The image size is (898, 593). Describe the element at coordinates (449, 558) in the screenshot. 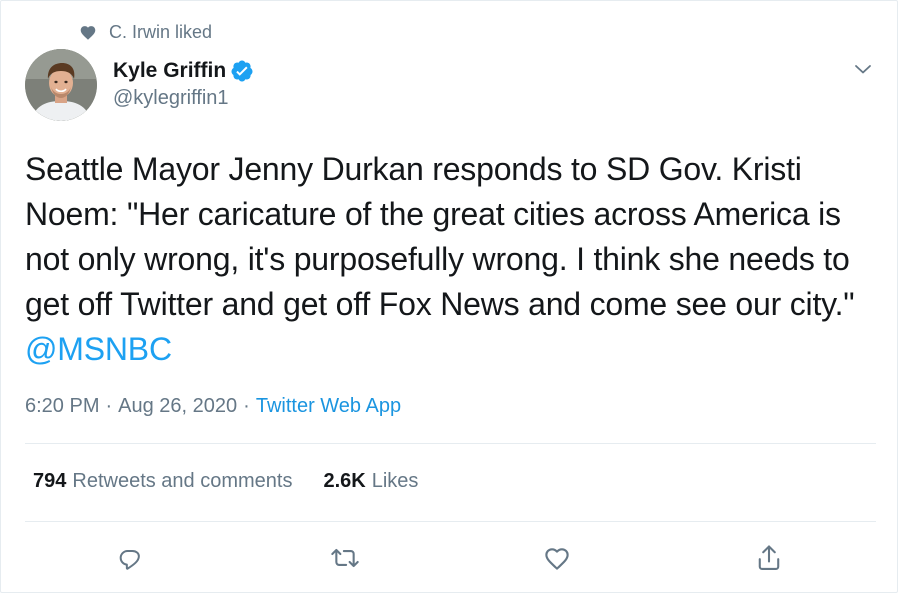

I see `action-bar` at that location.